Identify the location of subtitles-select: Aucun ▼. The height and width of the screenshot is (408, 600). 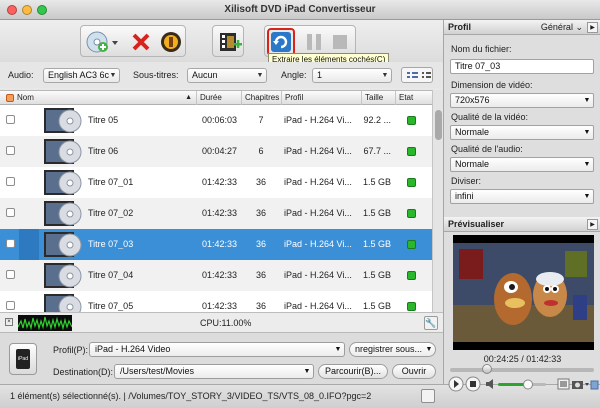
(227, 75).